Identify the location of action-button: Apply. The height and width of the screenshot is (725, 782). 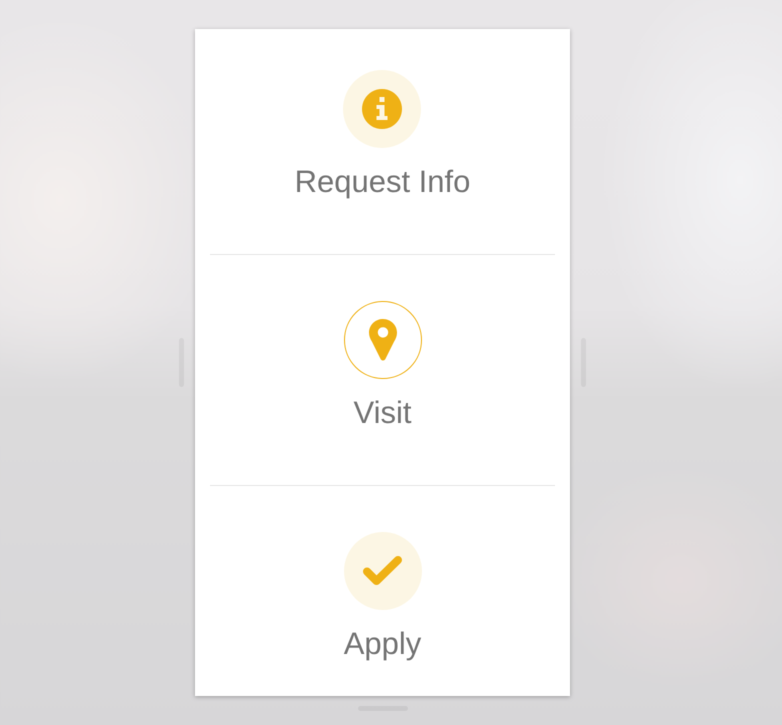
(383, 597).